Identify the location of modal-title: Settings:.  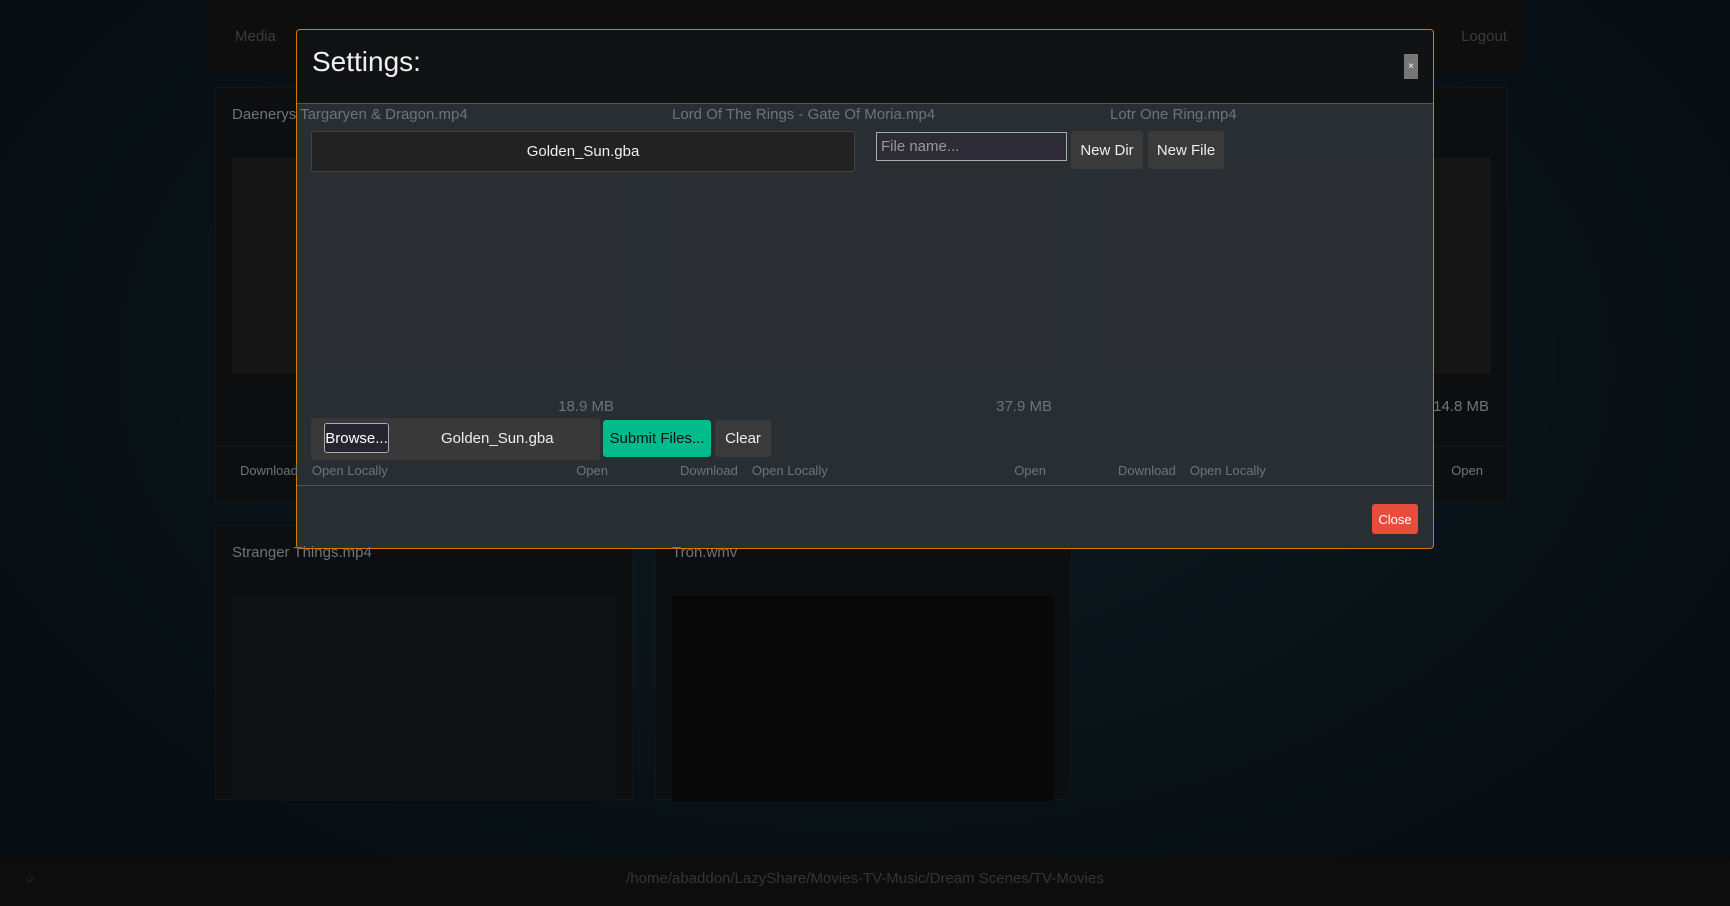
(366, 61).